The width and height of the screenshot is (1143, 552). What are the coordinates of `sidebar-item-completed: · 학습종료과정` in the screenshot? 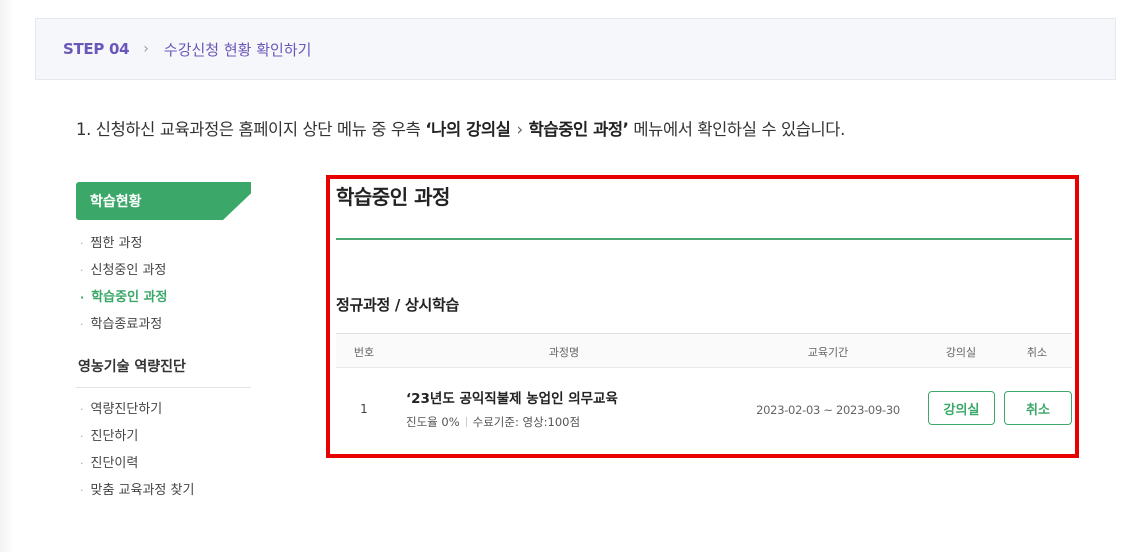 It's located at (123, 324).